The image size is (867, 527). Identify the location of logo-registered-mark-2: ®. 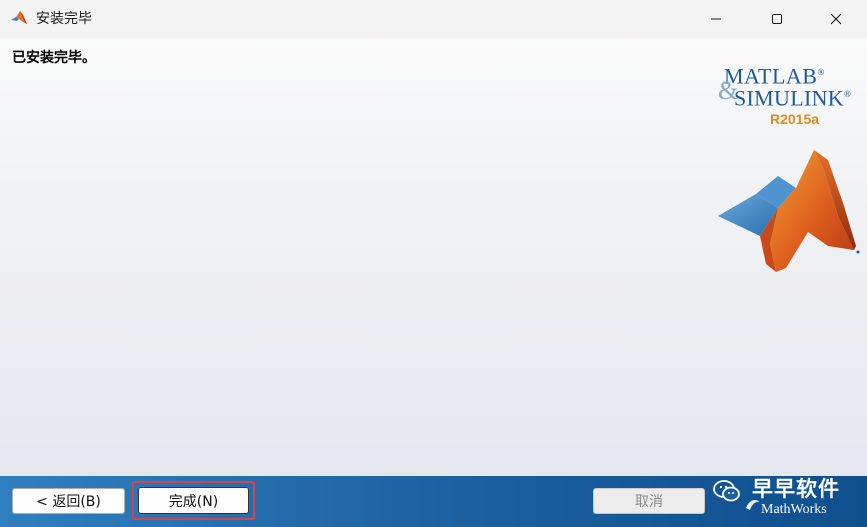
(847, 94).